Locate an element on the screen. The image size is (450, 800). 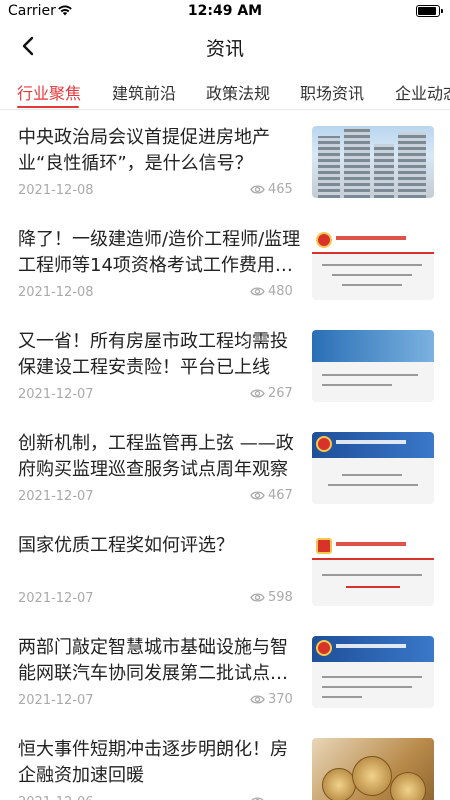
view-count-wrap: 267 is located at coordinates (271, 393).